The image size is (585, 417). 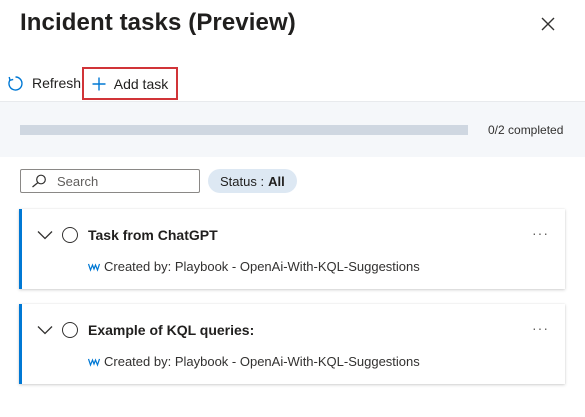 I want to click on search-icon, so click(x=39, y=181).